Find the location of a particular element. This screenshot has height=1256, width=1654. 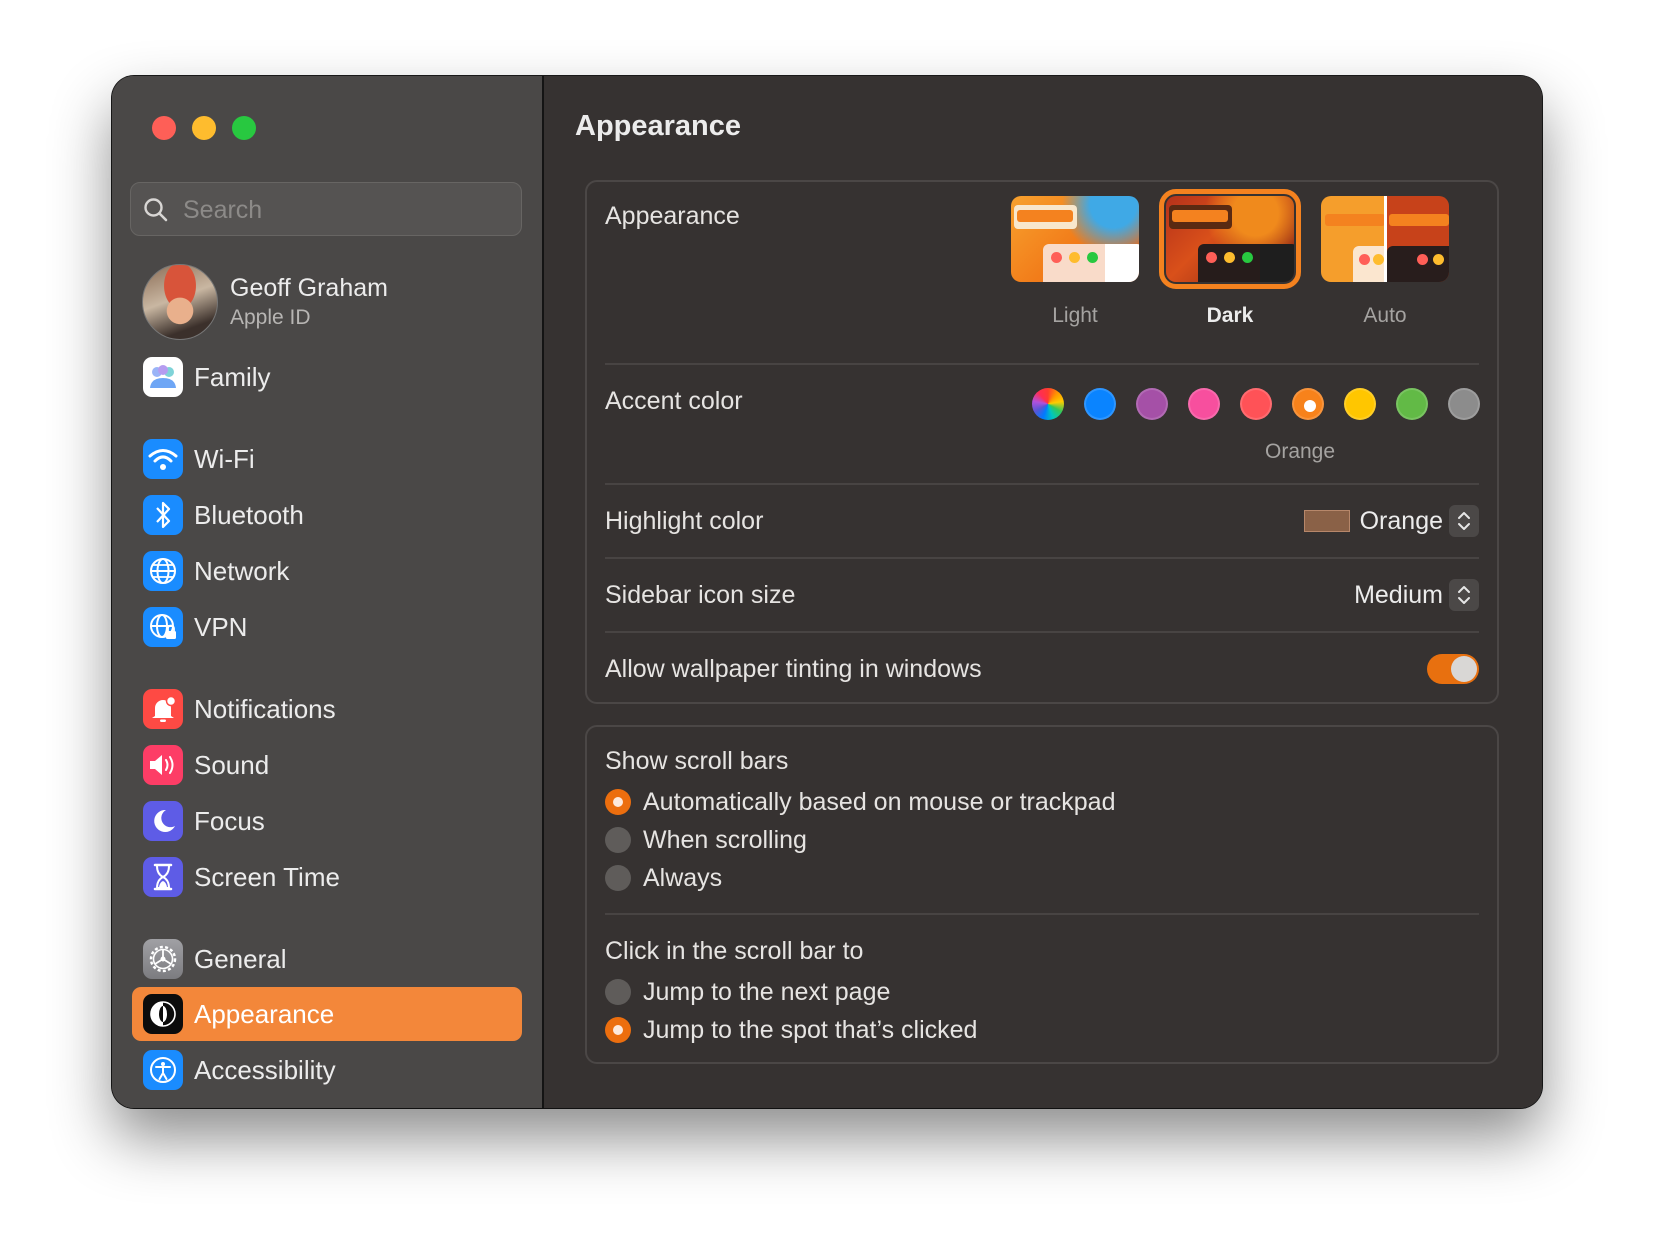

search-field is located at coordinates (326, 209).